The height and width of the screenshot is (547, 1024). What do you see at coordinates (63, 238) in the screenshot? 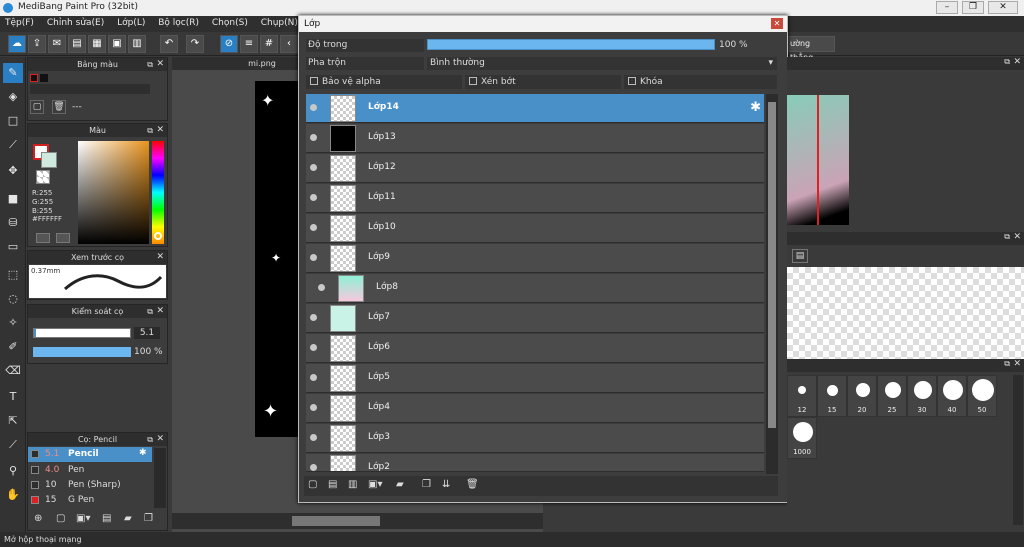
I see `color-picker-icon` at bounding box center [63, 238].